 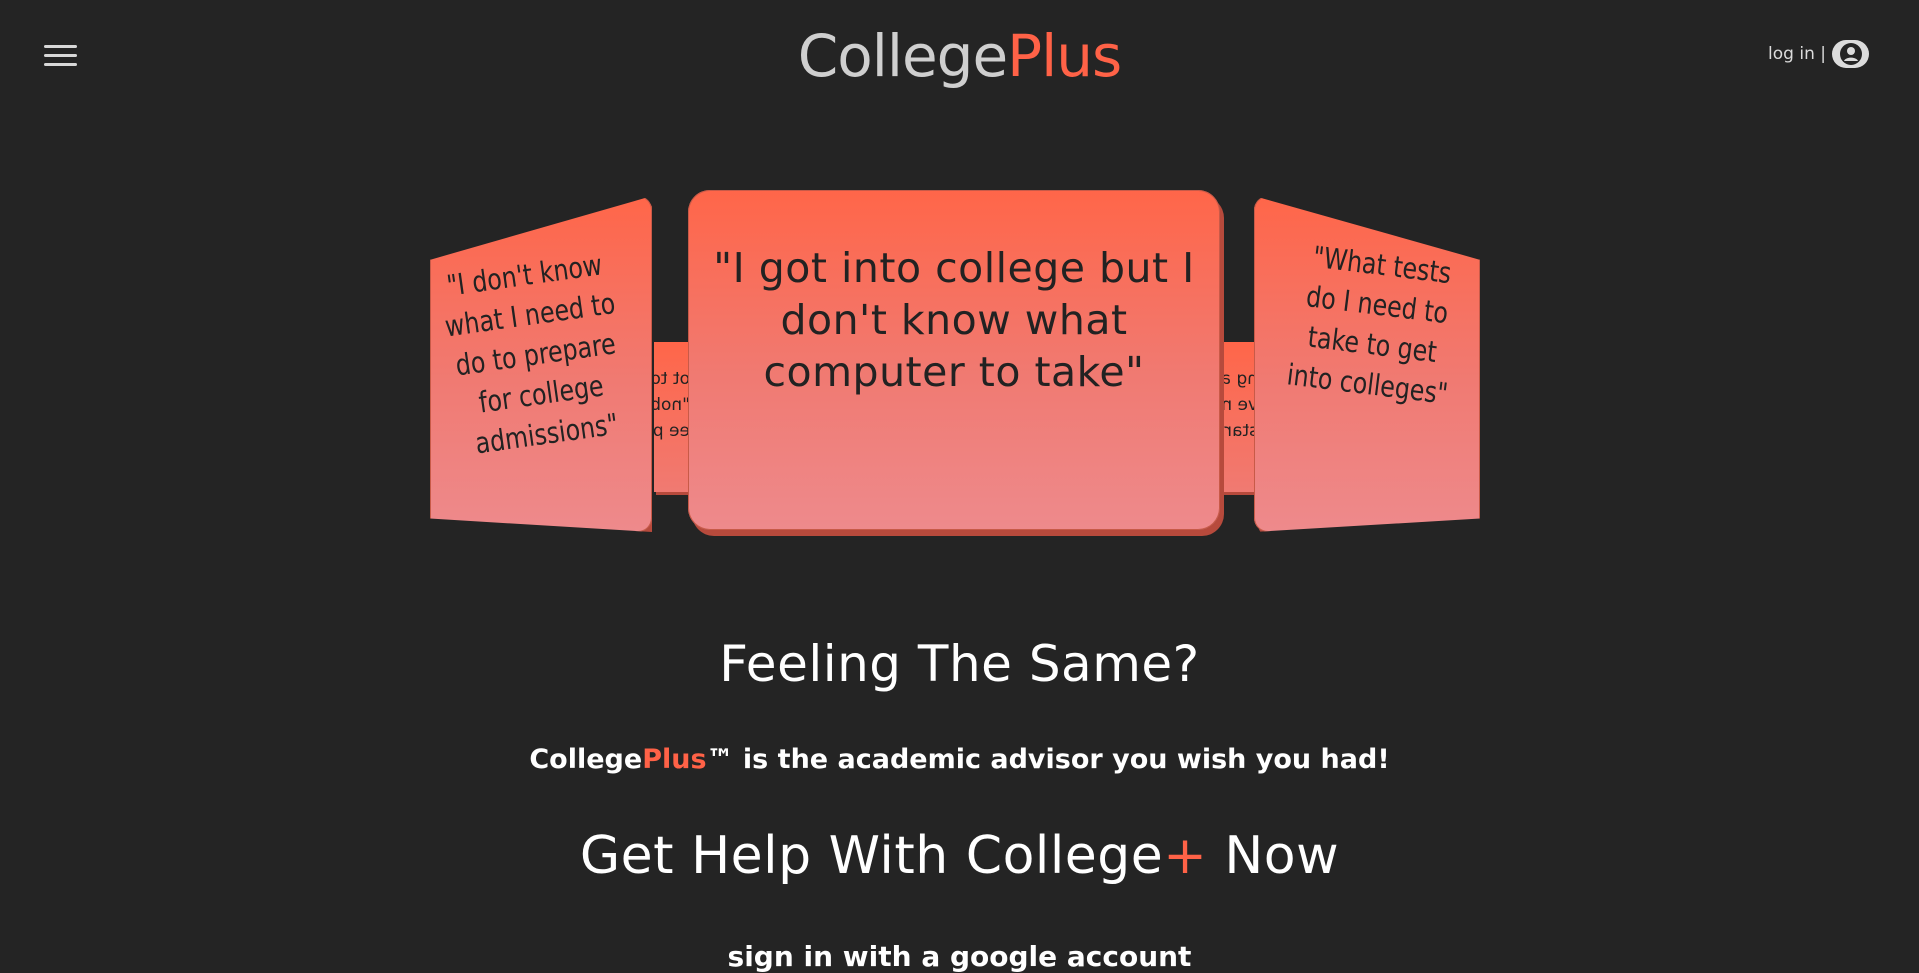 I want to click on back-left-snippet: ot to "nob' ee pa, so click(x=672, y=405).